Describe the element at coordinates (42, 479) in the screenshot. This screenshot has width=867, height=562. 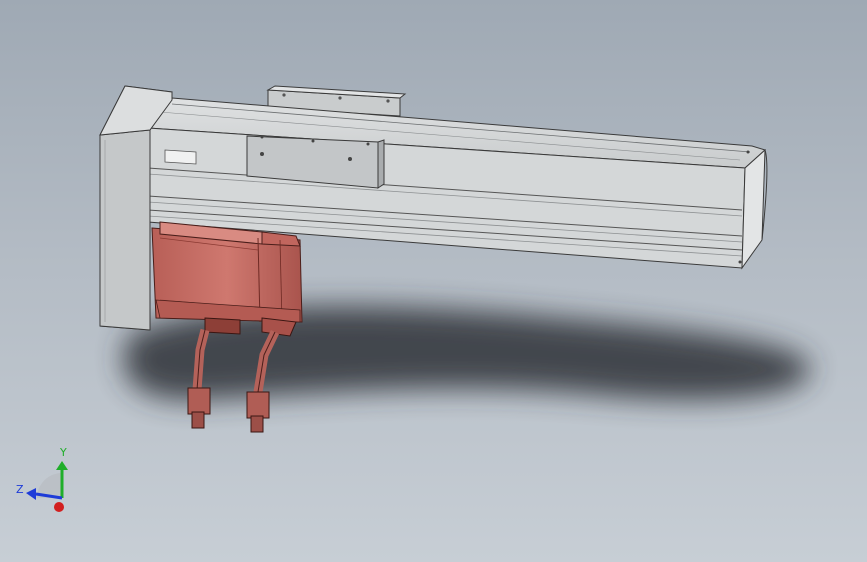
I see `reference-triad: Y Z` at that location.